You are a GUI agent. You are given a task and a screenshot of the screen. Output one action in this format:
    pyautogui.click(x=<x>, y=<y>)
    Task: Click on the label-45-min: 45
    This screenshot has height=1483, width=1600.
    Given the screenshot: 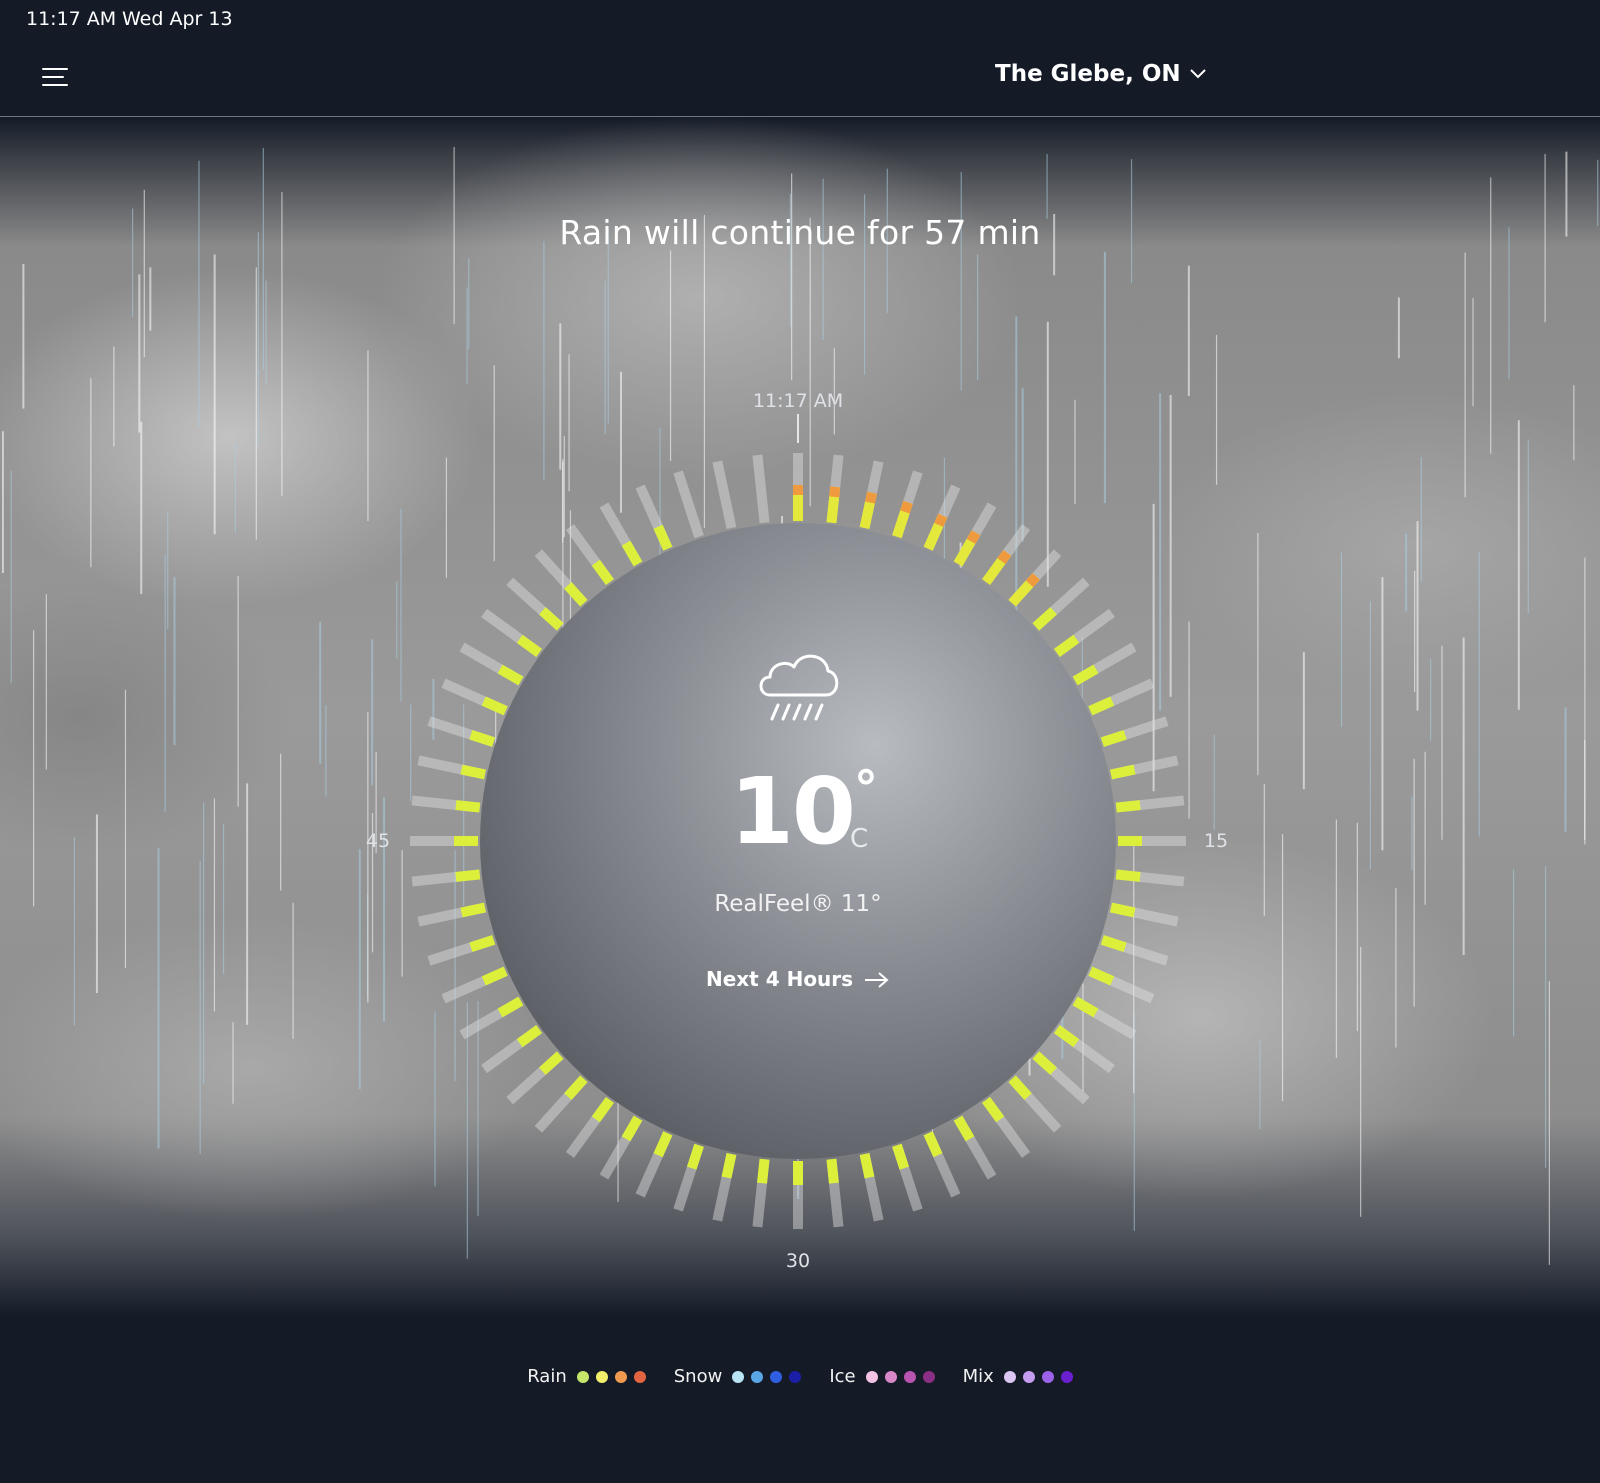 What is the action you would take?
    pyautogui.click(x=378, y=841)
    